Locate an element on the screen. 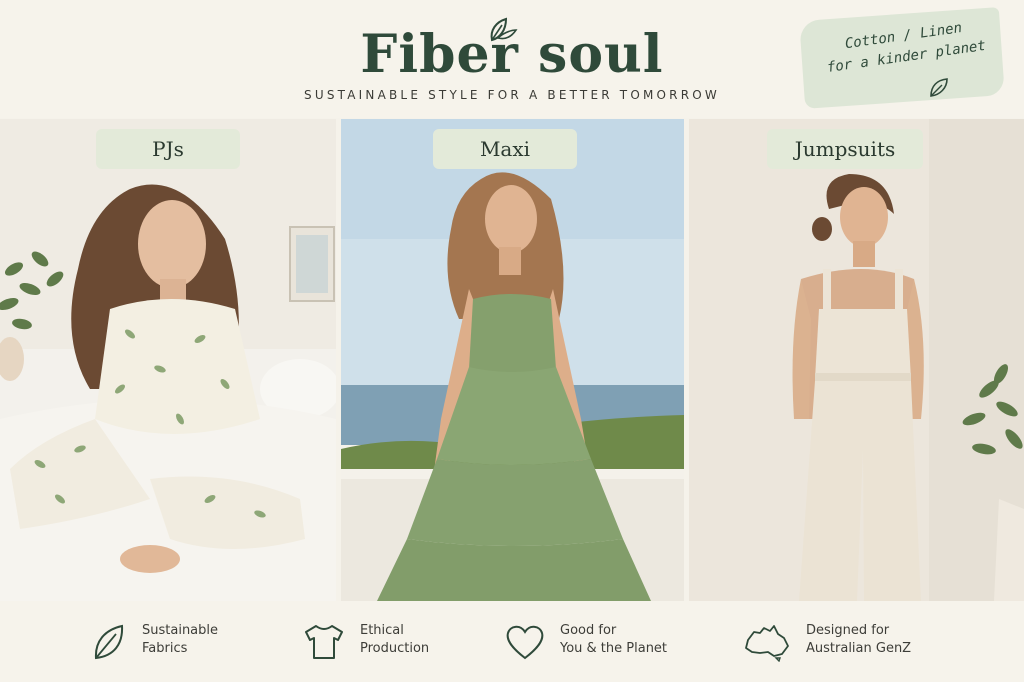 The width and height of the screenshot is (1024, 682). feature-line-2: You & the Planet is located at coordinates (614, 648).